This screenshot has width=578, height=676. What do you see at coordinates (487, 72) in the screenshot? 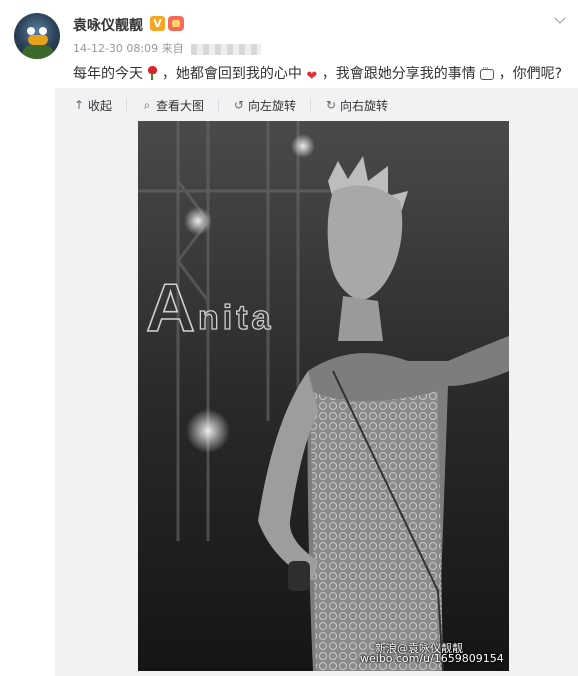
I see `chat-bubble-emoji-icon` at bounding box center [487, 72].